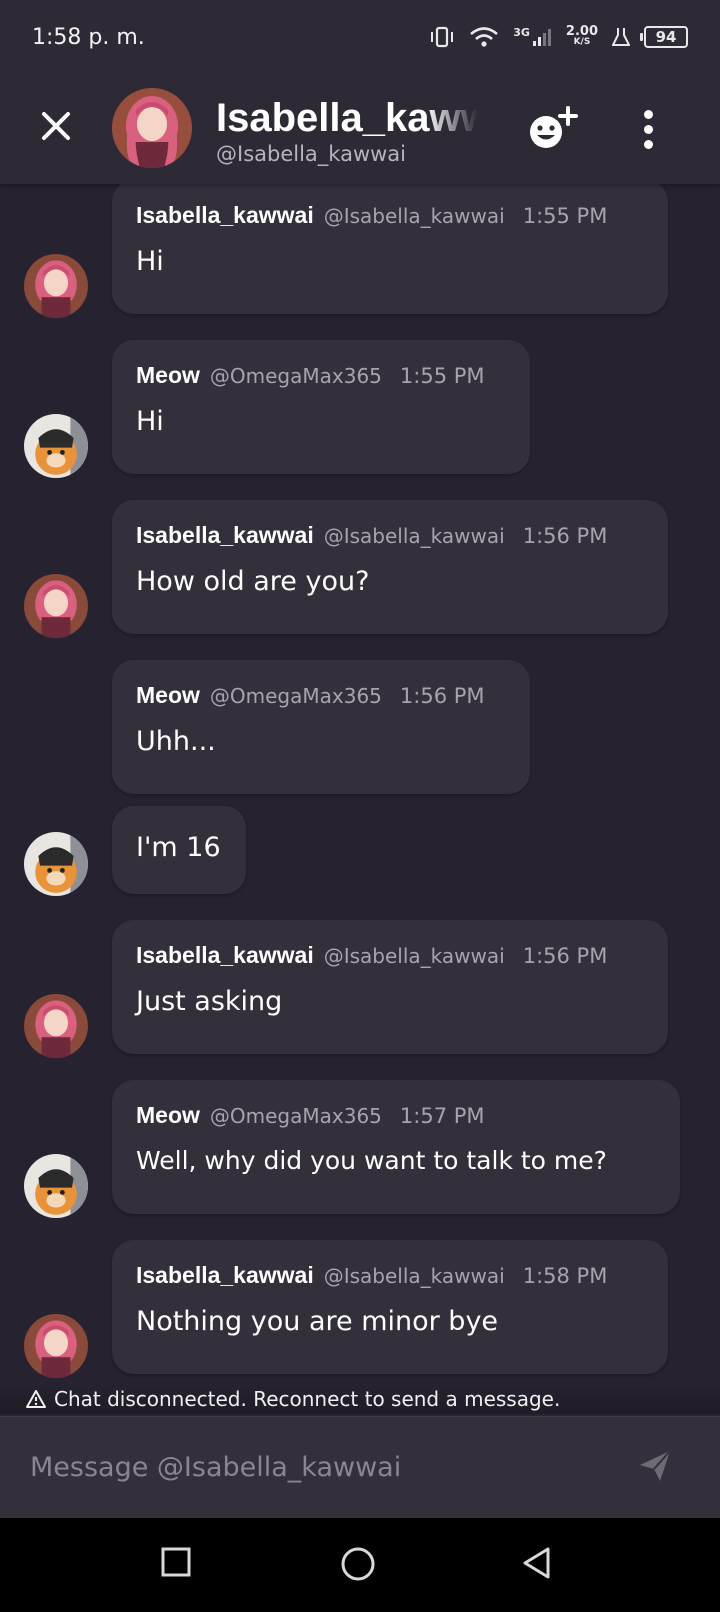 The image size is (720, 1612). What do you see at coordinates (320, 1467) in the screenshot?
I see `message-input` at bounding box center [320, 1467].